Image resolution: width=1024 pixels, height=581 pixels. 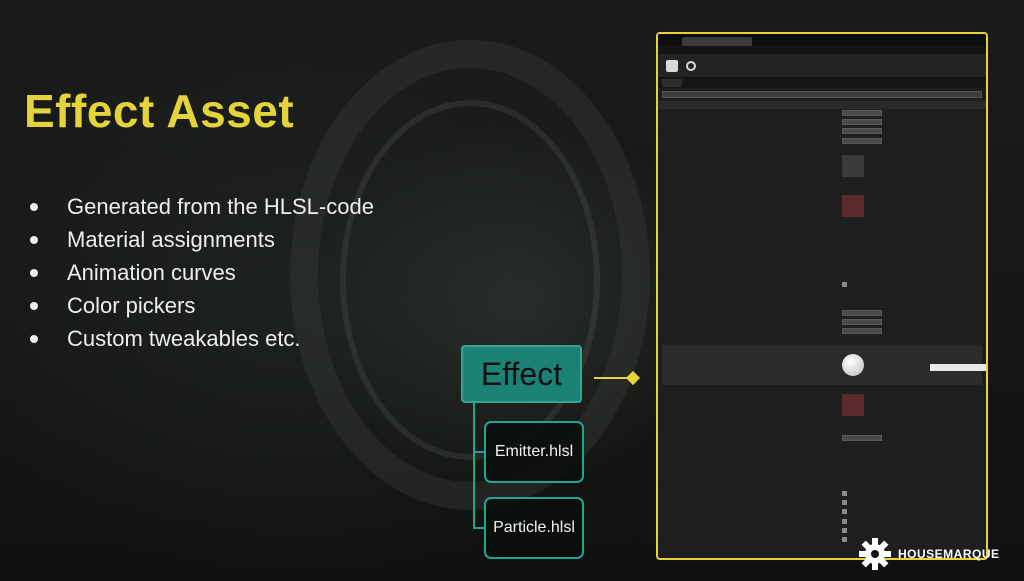 I want to click on editor-toolbar, so click(x=822, y=66).